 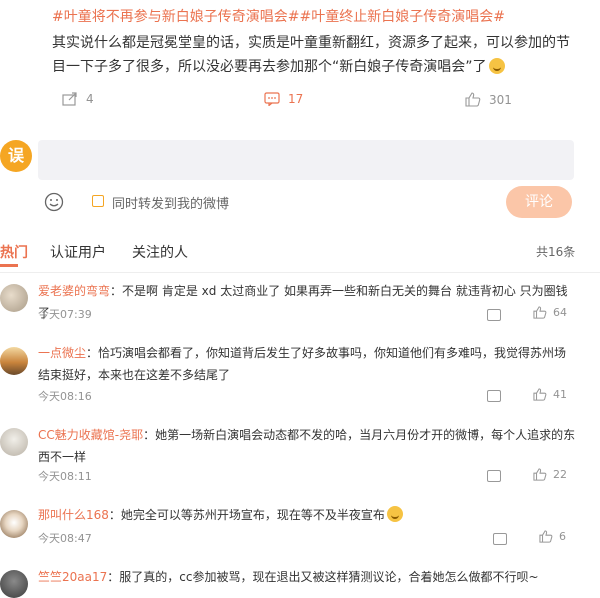 What do you see at coordinates (560, 474) in the screenshot?
I see `comment-like-count: 22` at bounding box center [560, 474].